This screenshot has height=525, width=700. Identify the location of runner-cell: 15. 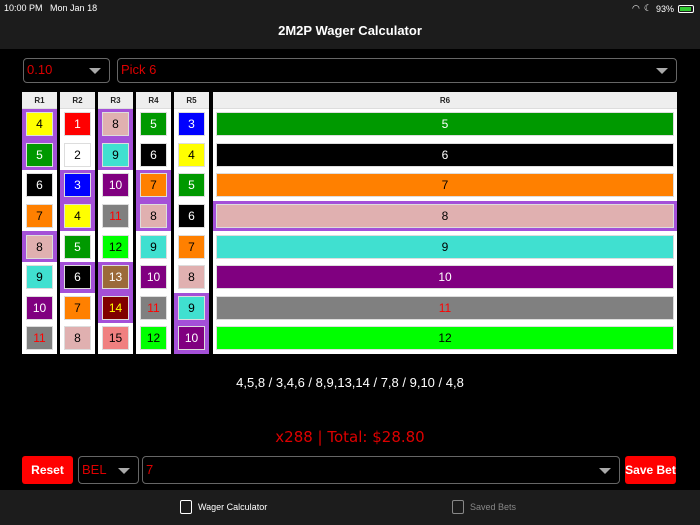
(115, 338).